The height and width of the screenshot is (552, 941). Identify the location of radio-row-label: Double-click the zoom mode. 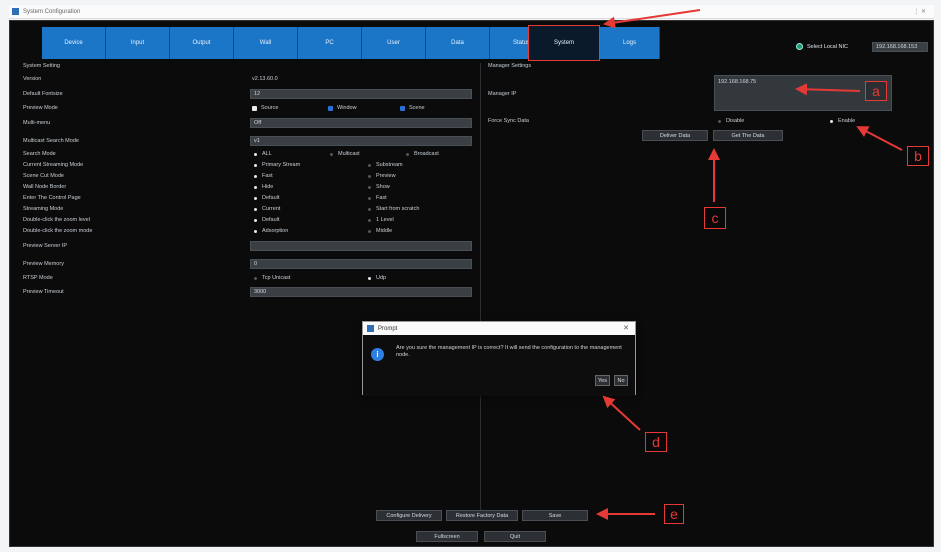
(58, 231).